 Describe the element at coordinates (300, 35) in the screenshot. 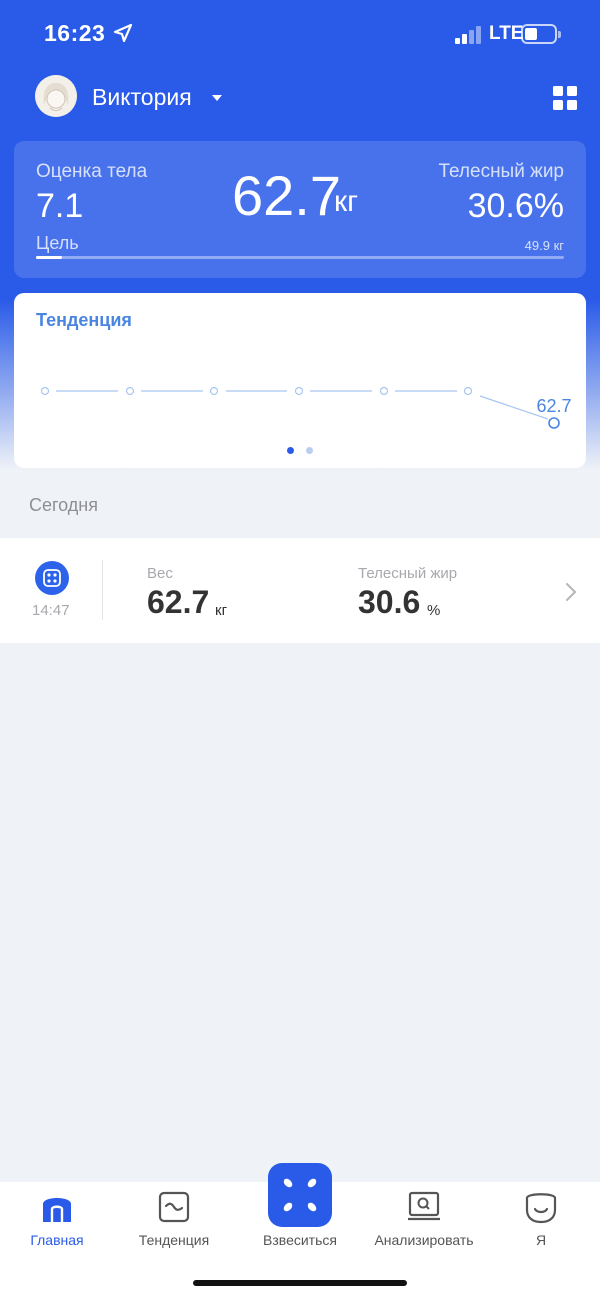

I see `status-bar: 16:23 LTE` at that location.